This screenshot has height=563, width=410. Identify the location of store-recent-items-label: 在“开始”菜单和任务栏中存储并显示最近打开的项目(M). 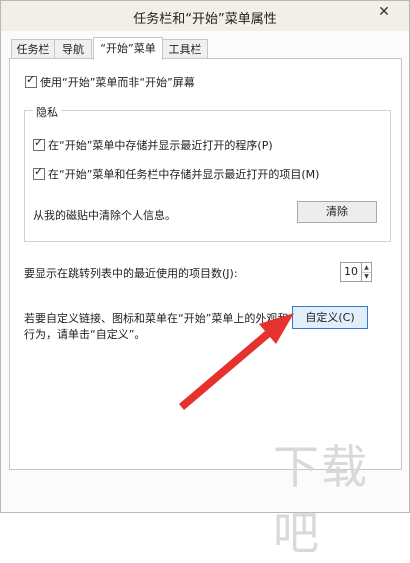
(184, 174).